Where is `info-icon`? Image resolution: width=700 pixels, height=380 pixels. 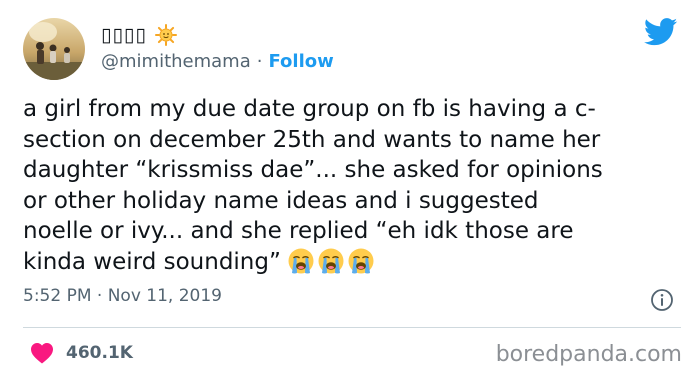
info-icon is located at coordinates (662, 300).